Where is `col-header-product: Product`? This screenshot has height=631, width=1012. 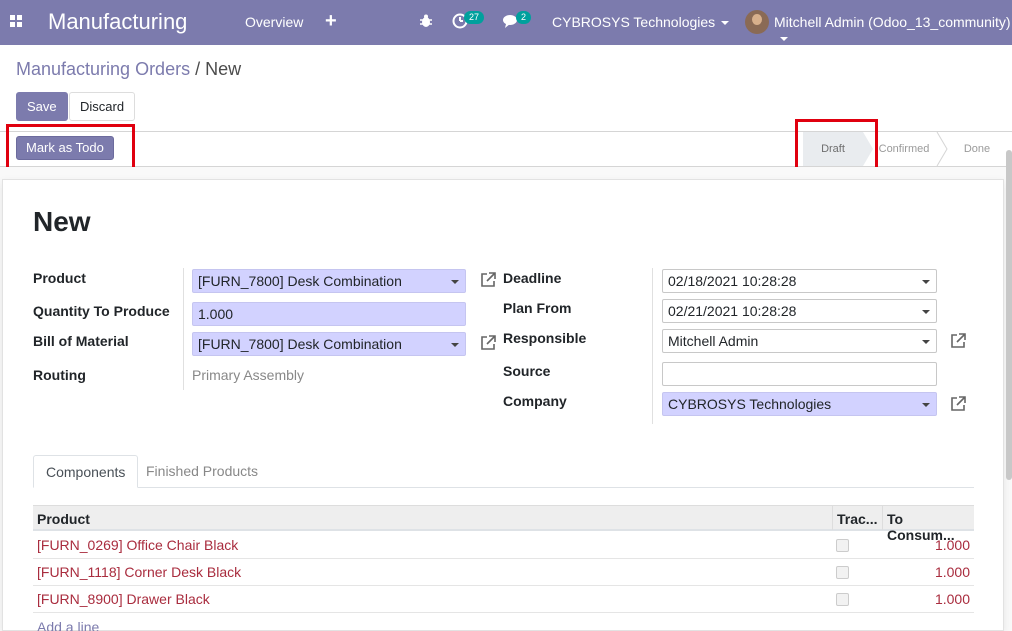 col-header-product: Product is located at coordinates (63, 519).